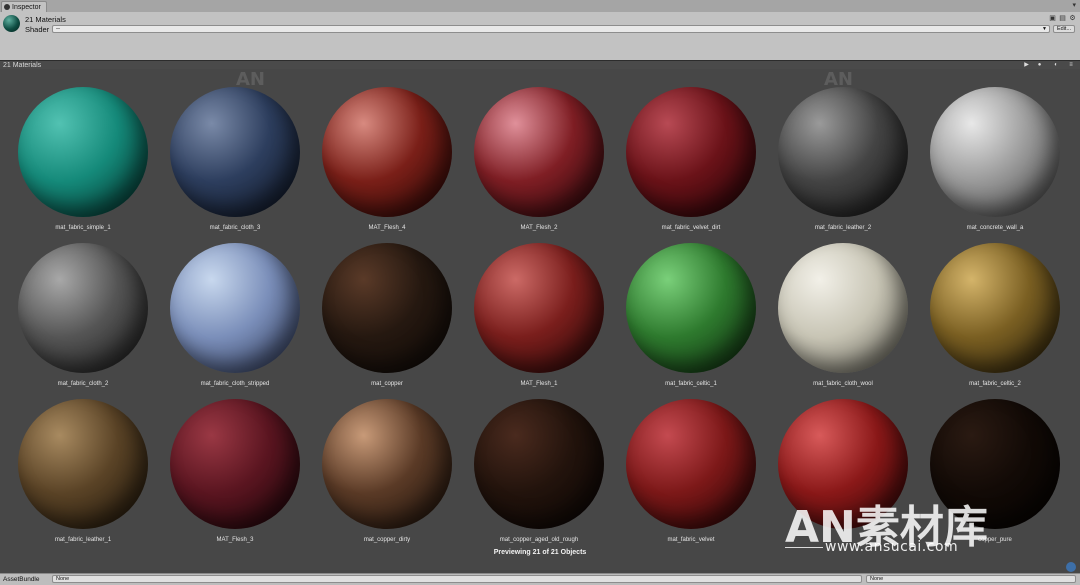 The width and height of the screenshot is (1080, 585). I want to click on material-label: mat_fabric_leather_1, so click(83, 540).